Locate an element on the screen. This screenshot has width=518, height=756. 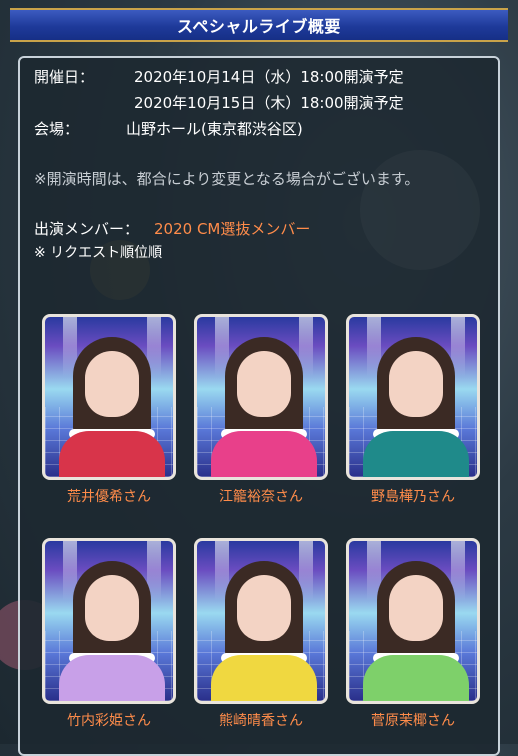
page-header: スペシャルライブ概要 is located at coordinates (259, 25).